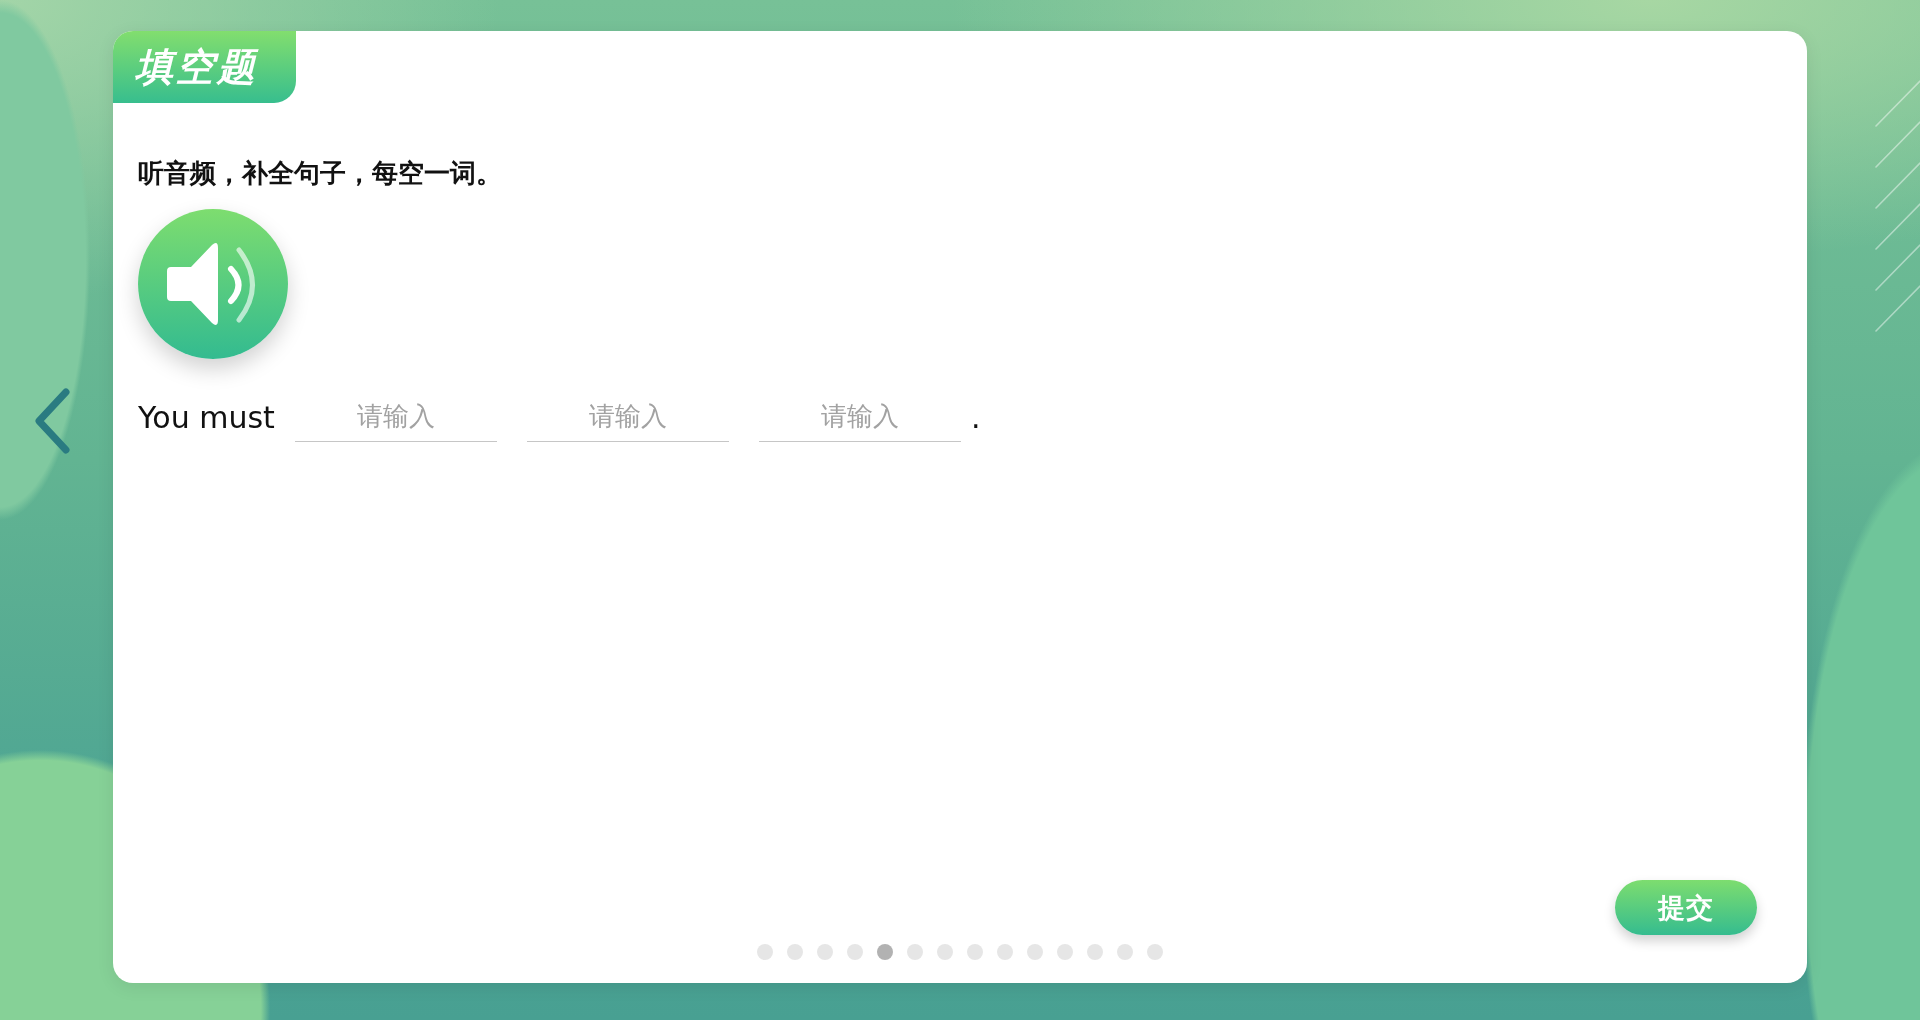  I want to click on question-type-tag: 填空题, so click(204, 67).